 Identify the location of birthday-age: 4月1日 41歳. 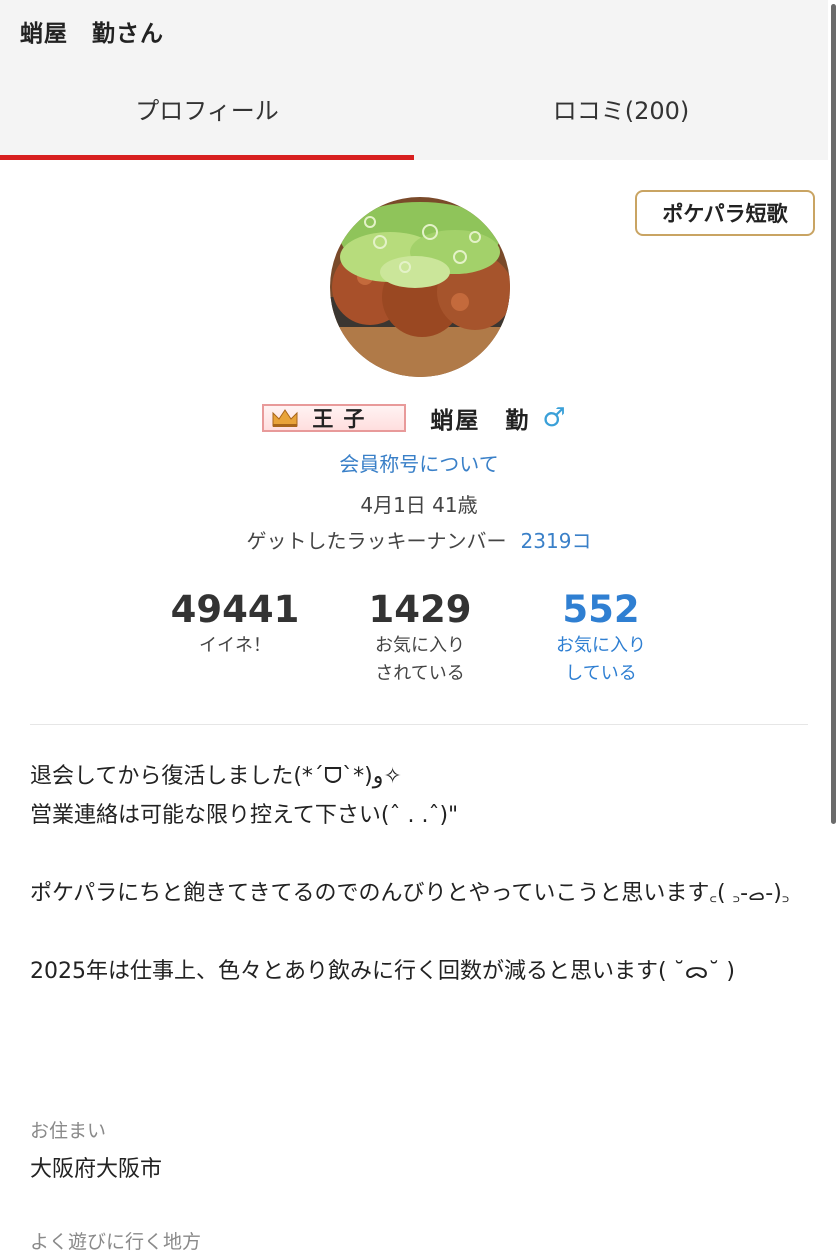
(419, 505).